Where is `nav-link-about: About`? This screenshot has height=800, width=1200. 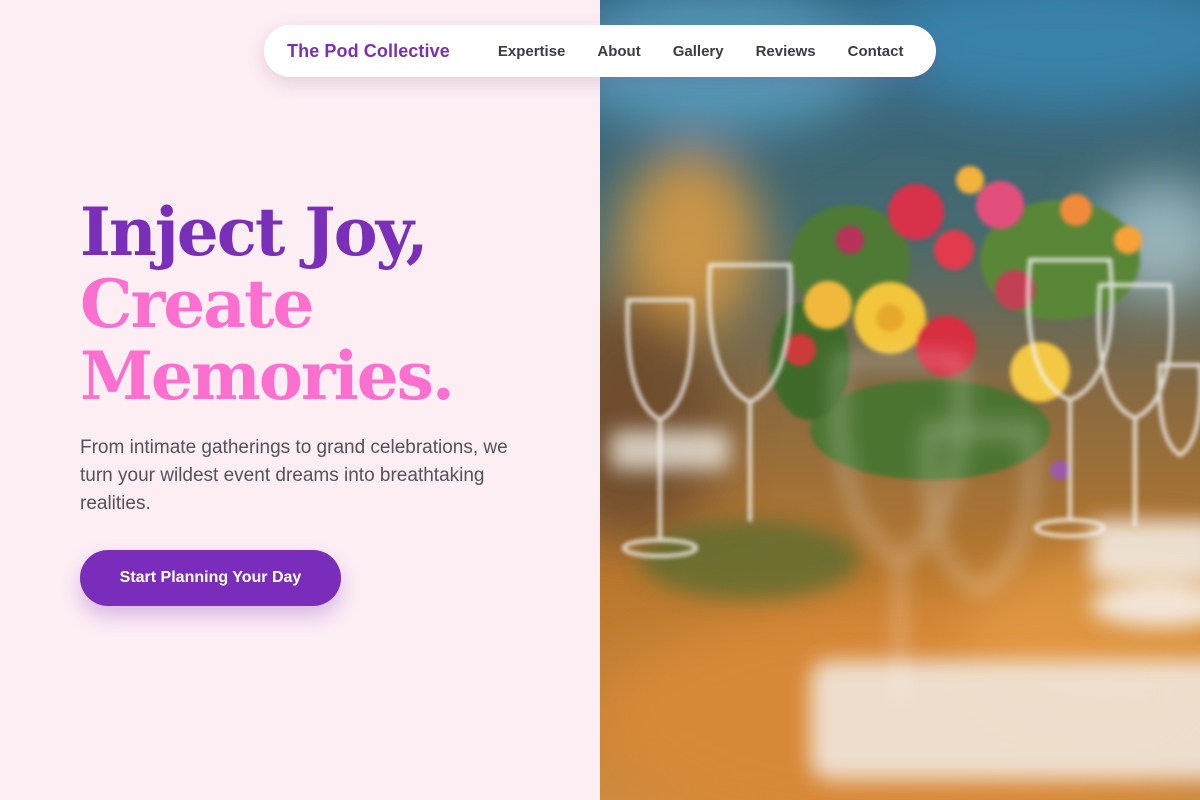 nav-link-about: About is located at coordinates (618, 51).